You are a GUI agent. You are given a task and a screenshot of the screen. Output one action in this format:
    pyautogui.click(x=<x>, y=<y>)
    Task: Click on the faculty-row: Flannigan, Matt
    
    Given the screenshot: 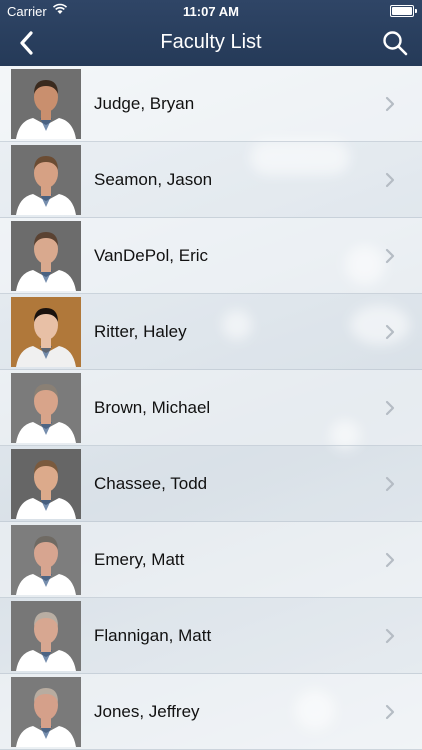 What is the action you would take?
    pyautogui.click(x=211, y=636)
    